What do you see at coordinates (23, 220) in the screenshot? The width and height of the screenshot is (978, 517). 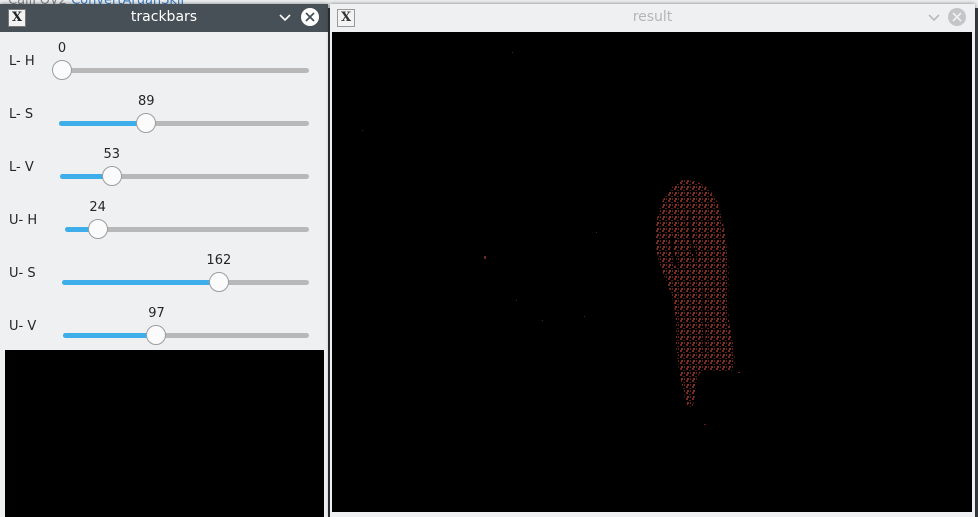 I see `trackbar-label: U- H` at bounding box center [23, 220].